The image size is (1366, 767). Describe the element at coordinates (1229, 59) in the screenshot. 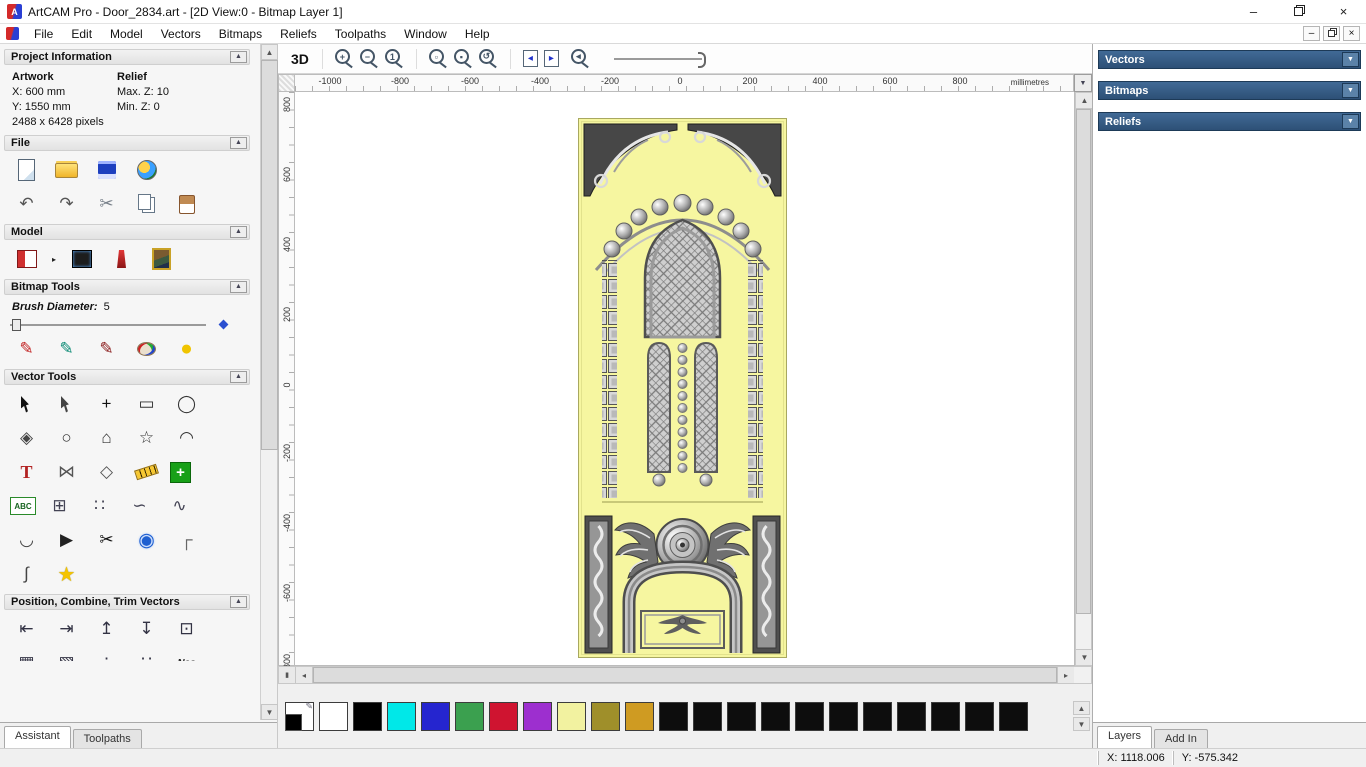

I see `vectors-section-bar: Vectors ▼` at that location.